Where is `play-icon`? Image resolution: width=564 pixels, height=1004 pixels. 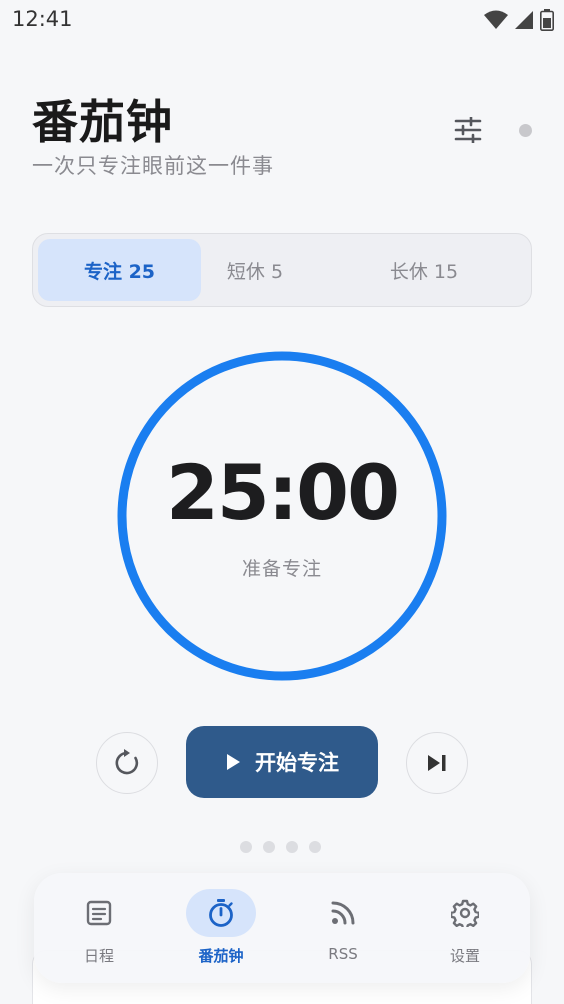
play-icon is located at coordinates (233, 762).